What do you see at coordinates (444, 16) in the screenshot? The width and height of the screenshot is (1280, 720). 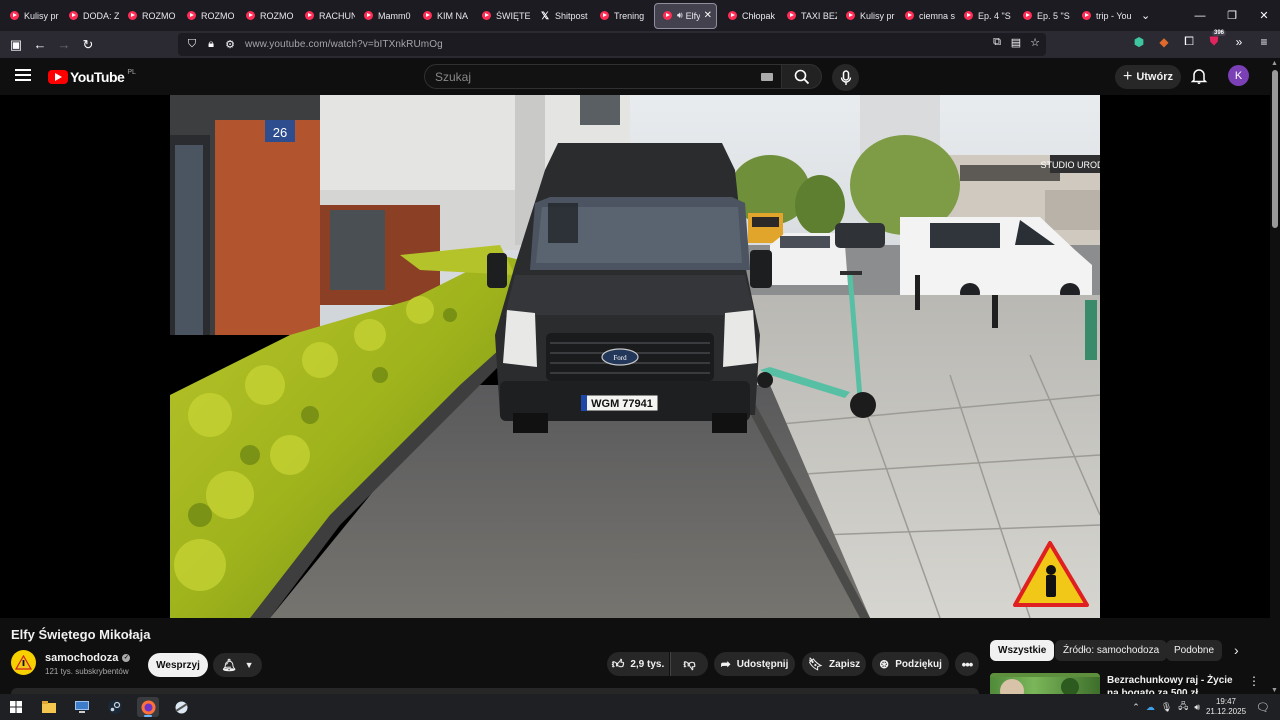 I see `browser-tab: KIM NA` at bounding box center [444, 16].